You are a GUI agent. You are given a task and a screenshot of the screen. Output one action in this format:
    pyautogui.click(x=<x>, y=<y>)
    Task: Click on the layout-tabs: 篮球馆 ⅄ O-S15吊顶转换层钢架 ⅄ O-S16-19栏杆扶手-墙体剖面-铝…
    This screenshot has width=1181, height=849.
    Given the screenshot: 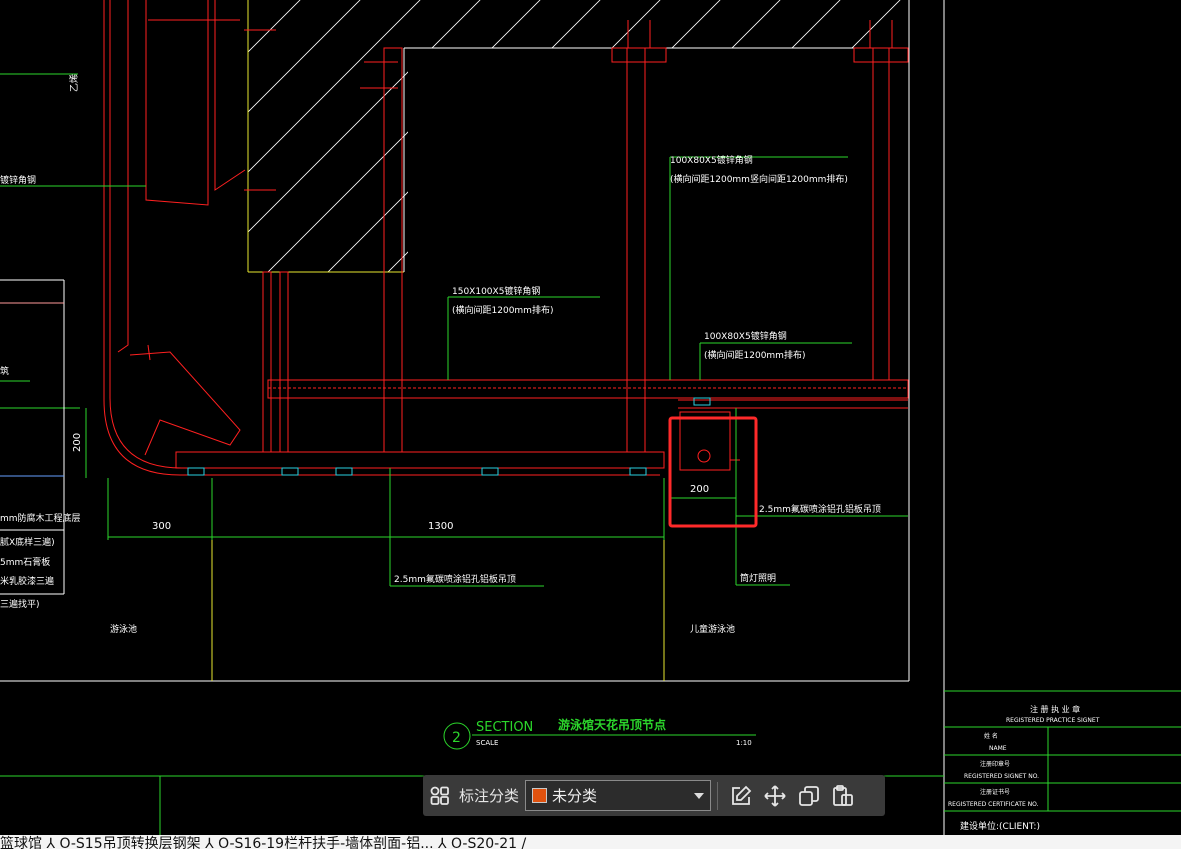 What is the action you would take?
    pyautogui.click(x=590, y=842)
    